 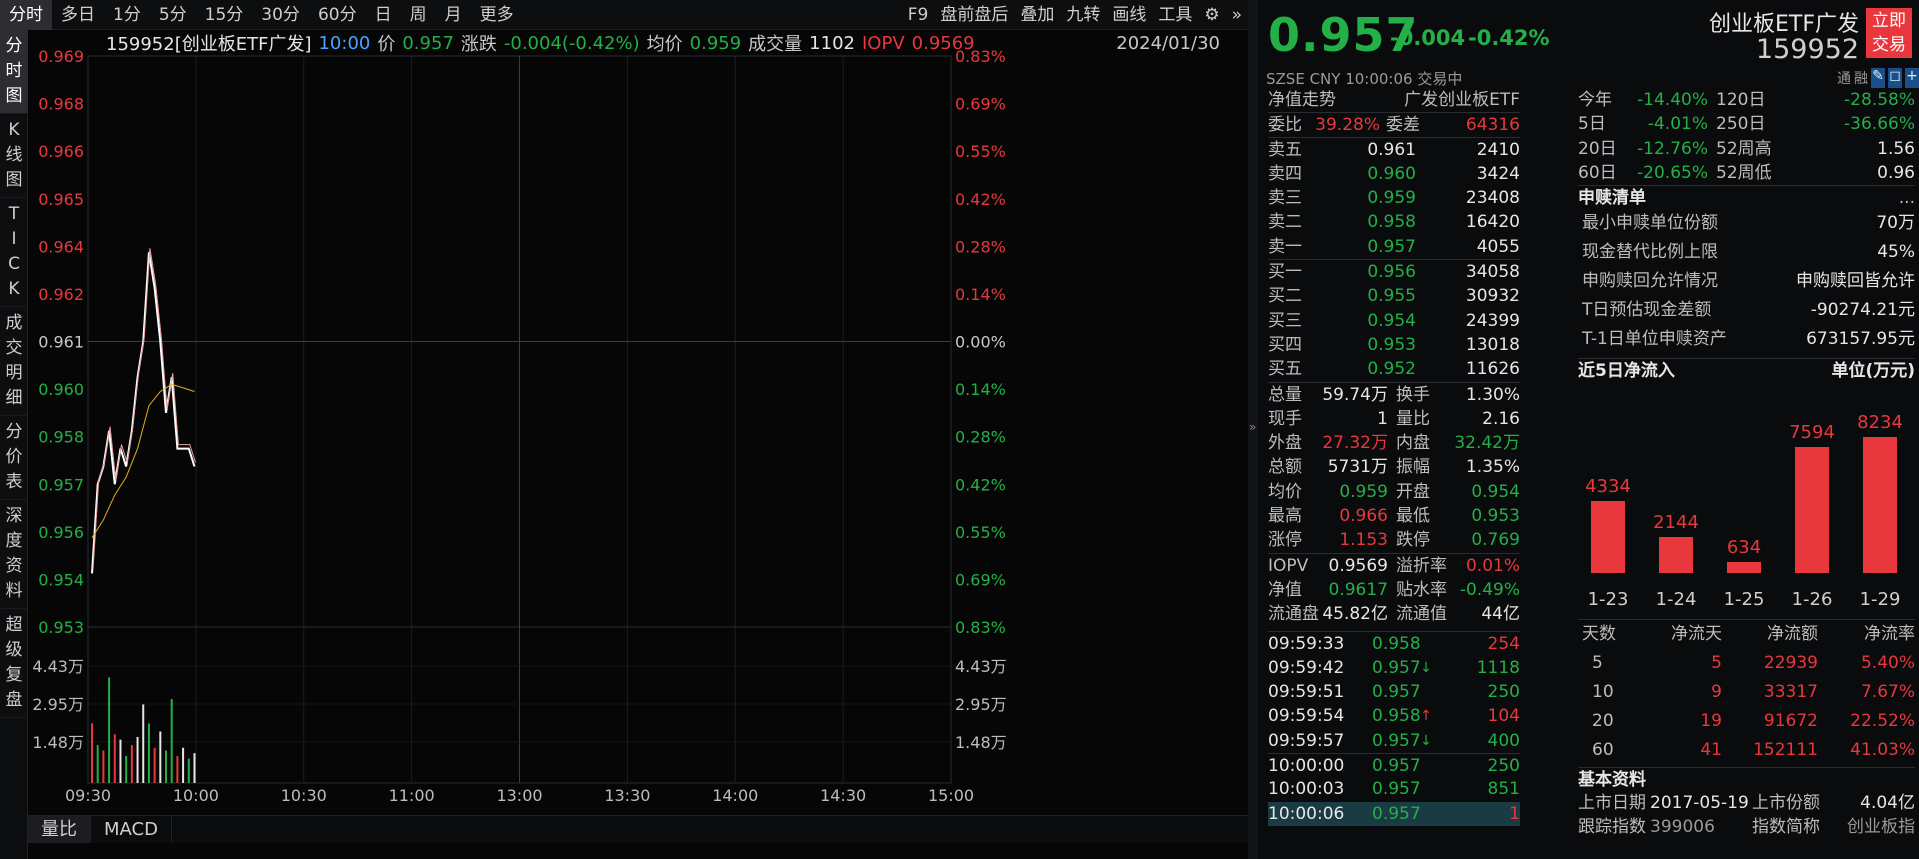 I want to click on asks-row: 卖二 0.958 16420, so click(x=1394, y=222).